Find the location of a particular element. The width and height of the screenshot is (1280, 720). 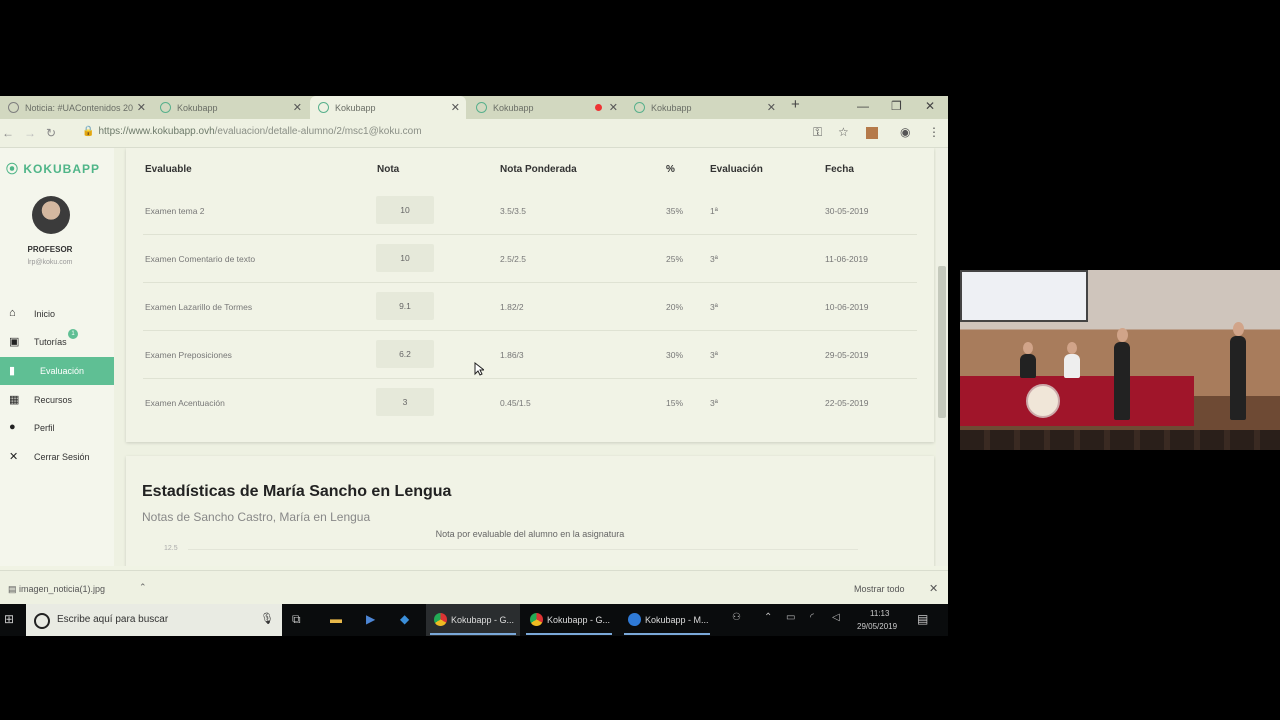

file-explorer-icon: ▬ is located at coordinates (336, 619).